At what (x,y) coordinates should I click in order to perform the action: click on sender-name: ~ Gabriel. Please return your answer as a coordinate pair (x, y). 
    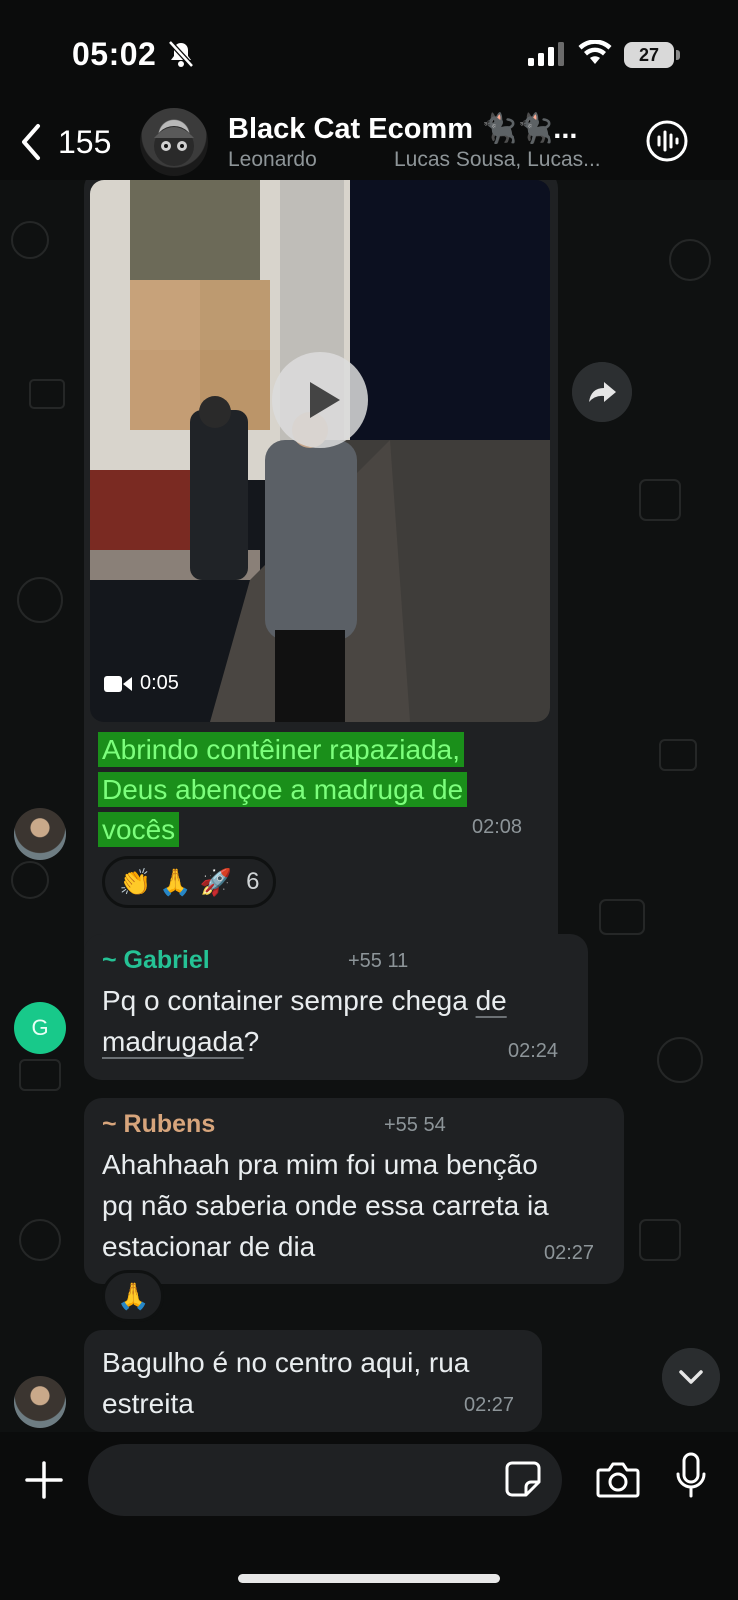
    Looking at the image, I should click on (156, 960).